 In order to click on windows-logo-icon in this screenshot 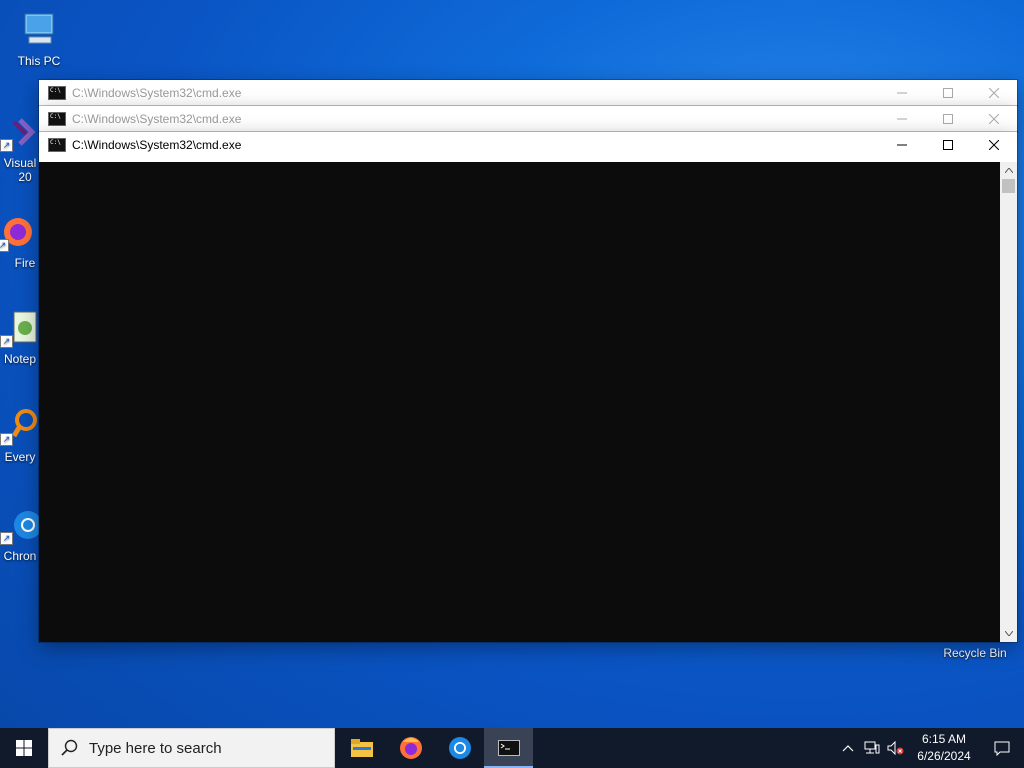, I will do `click(24, 748)`.